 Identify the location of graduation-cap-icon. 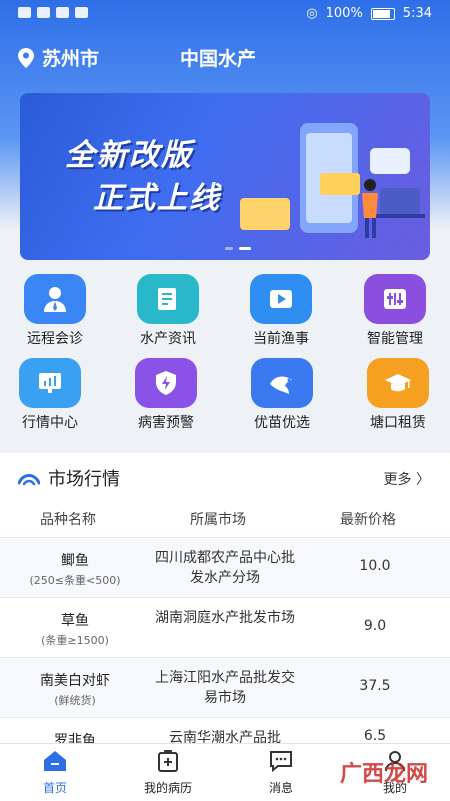
(398, 383).